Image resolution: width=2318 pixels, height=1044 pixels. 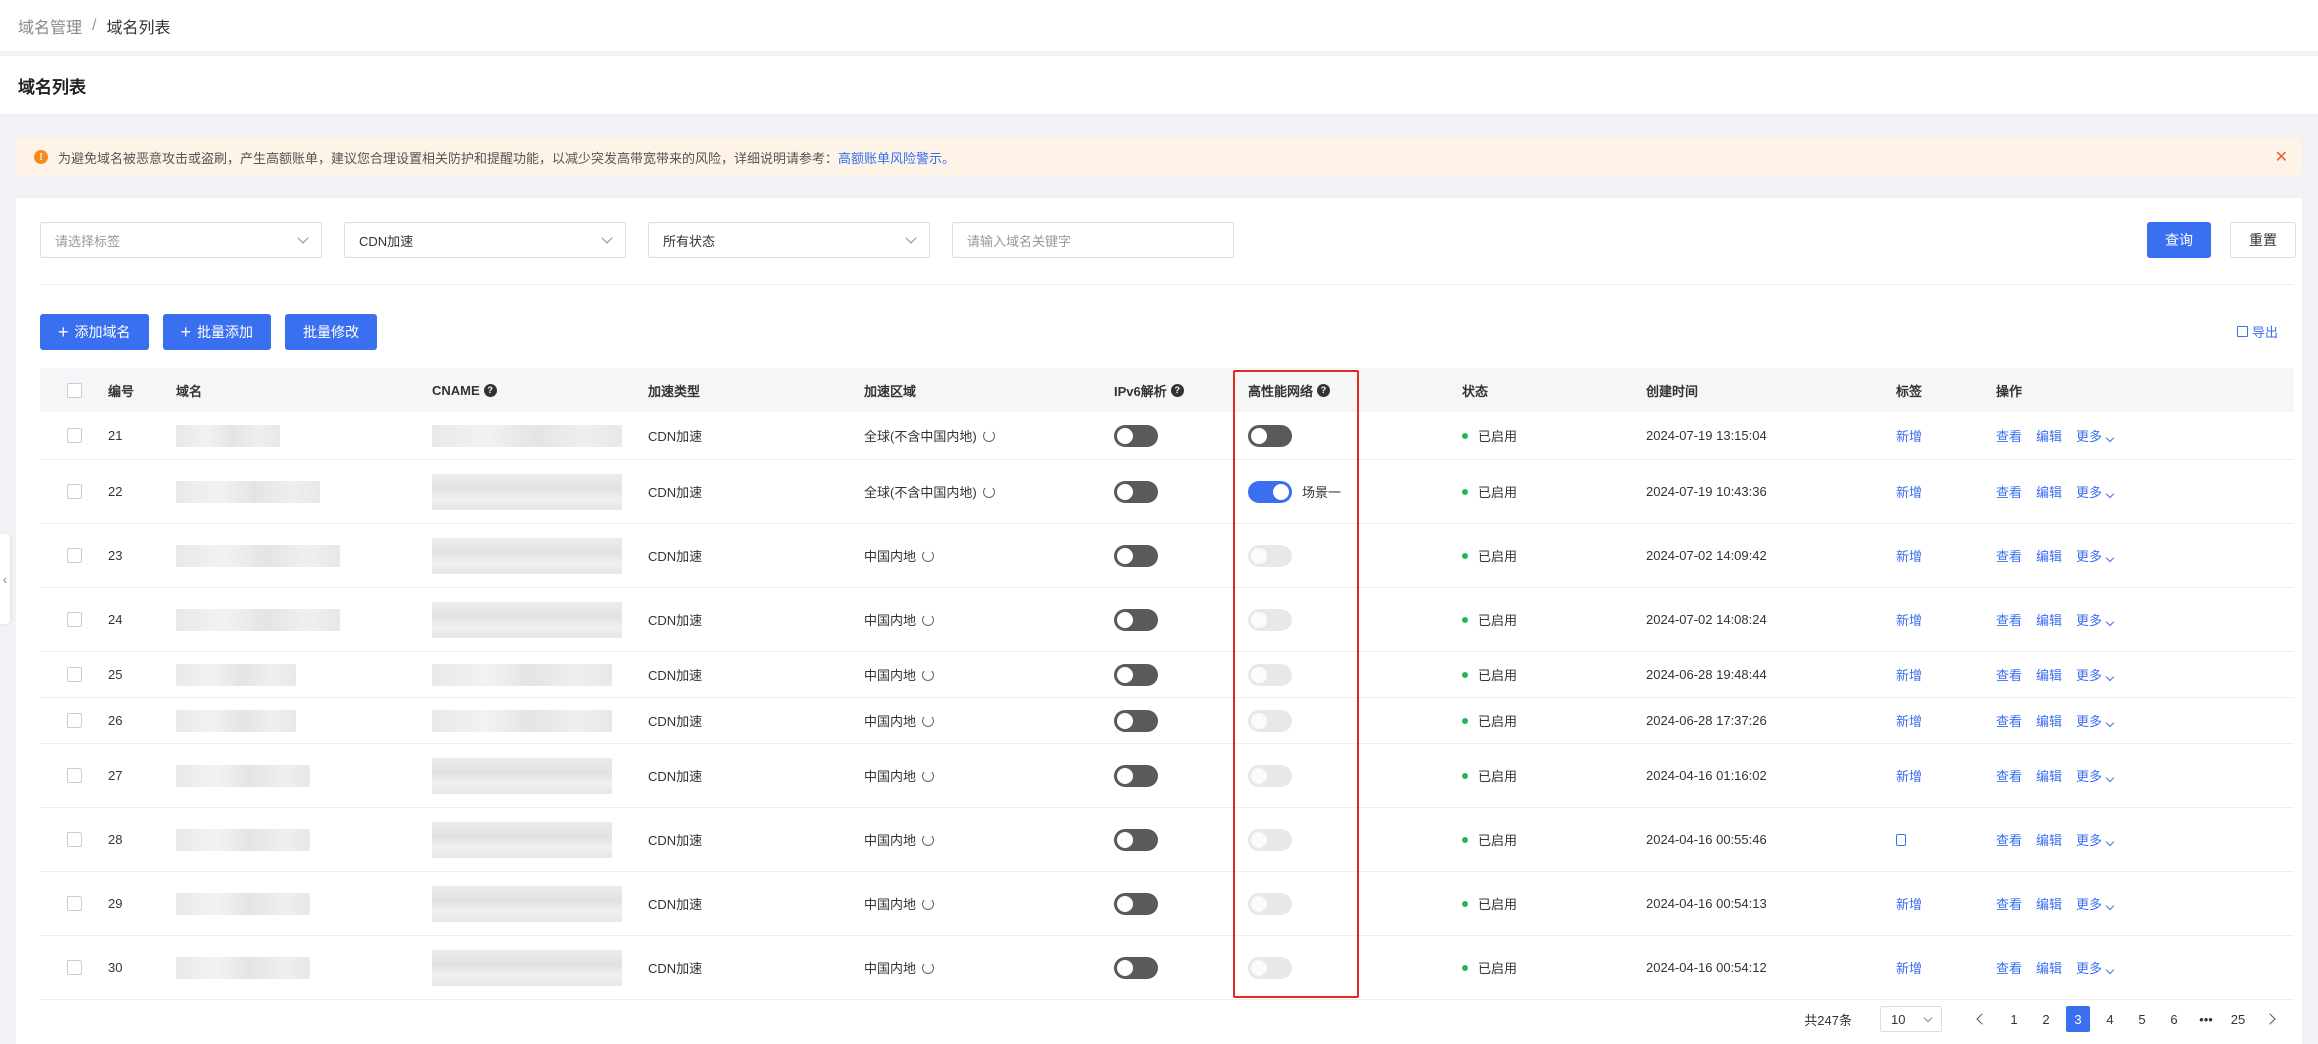 What do you see at coordinates (74, 390) in the screenshot?
I see `select-all-checkbox` at bounding box center [74, 390].